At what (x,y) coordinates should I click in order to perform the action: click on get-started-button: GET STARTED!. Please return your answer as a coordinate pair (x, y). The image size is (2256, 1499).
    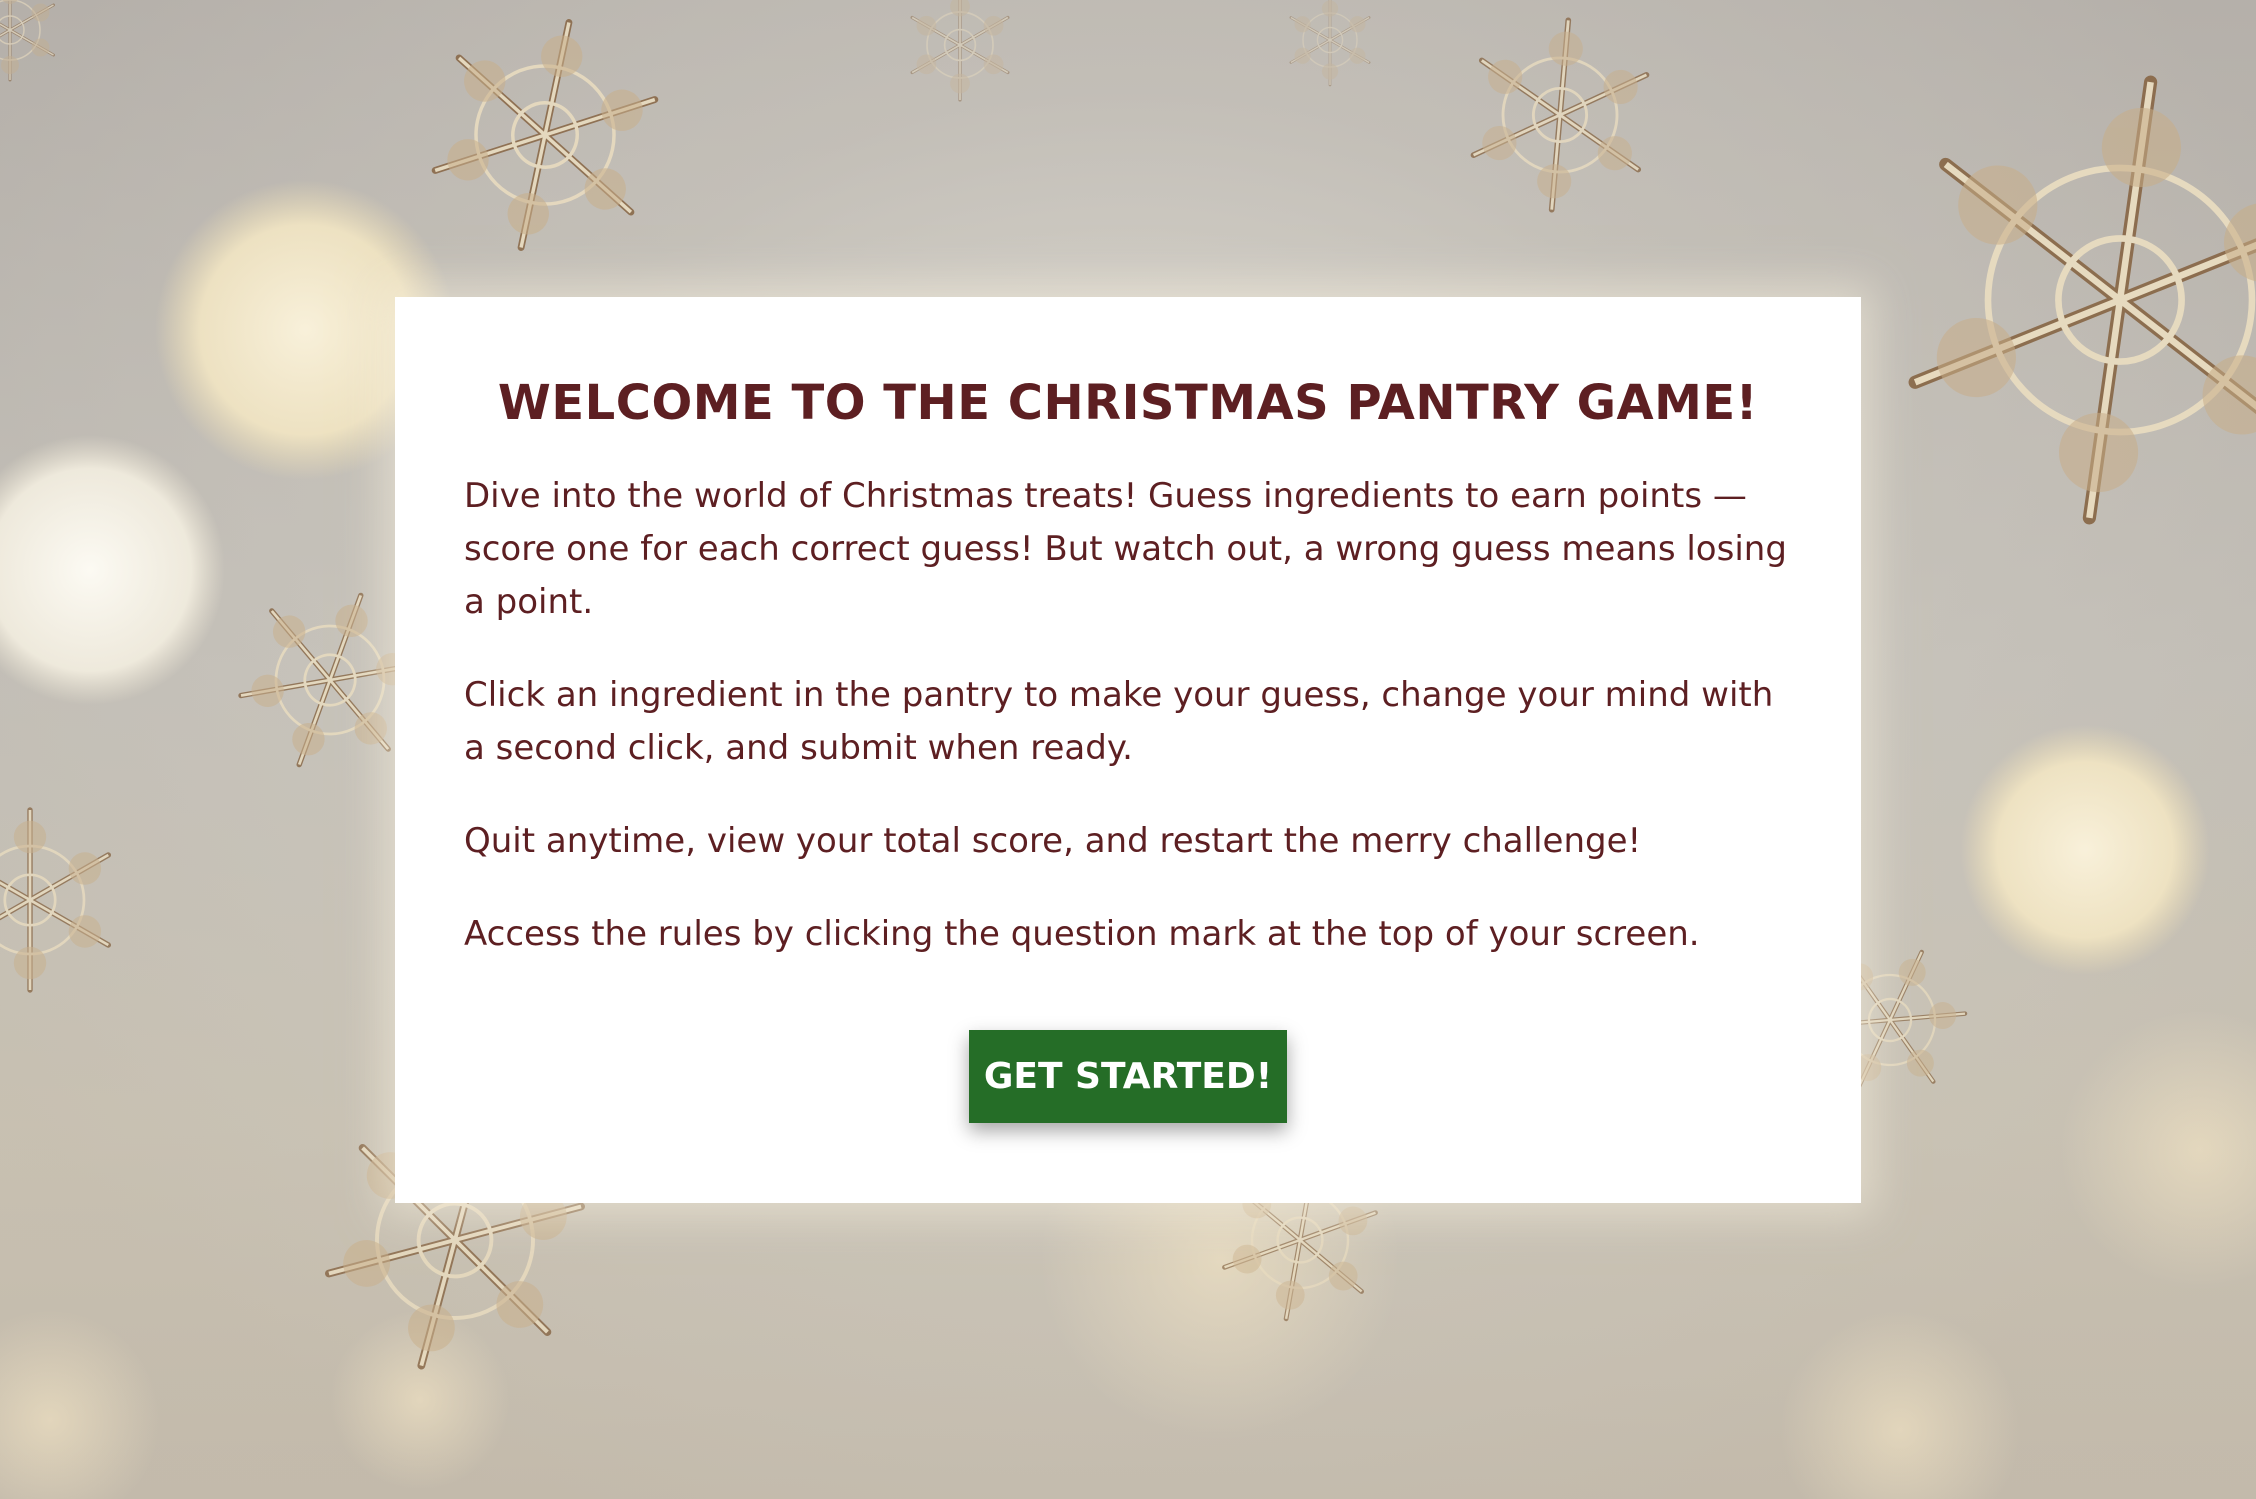
    Looking at the image, I should click on (1128, 1076).